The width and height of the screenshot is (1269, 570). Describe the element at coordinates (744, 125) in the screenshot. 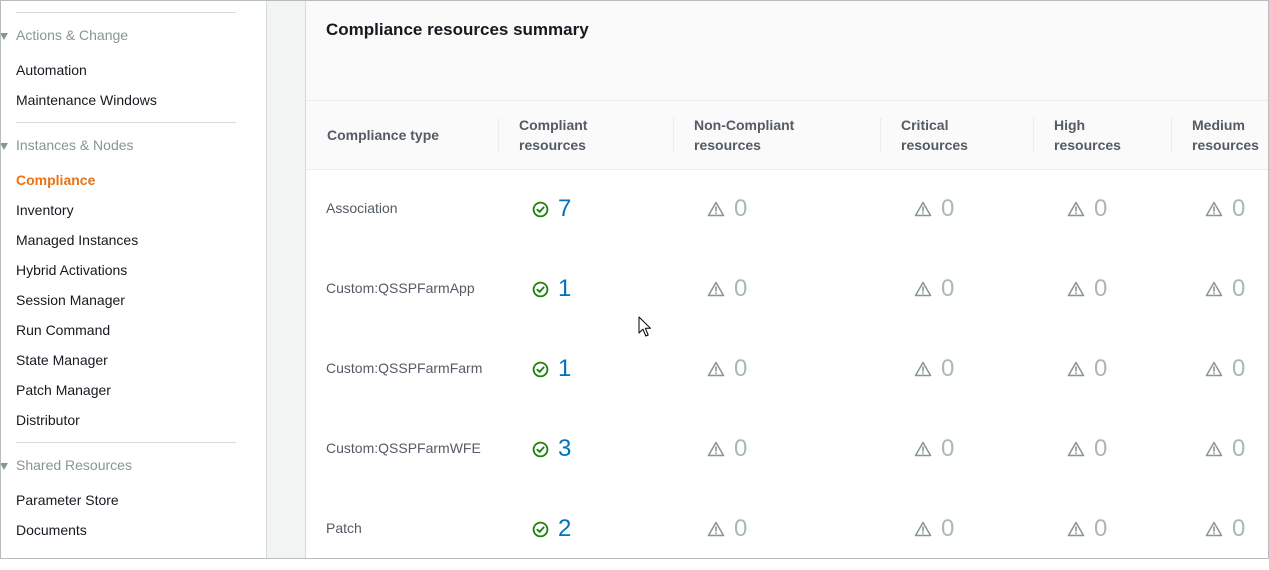

I see `column-header-label: Non-Compliant` at that location.